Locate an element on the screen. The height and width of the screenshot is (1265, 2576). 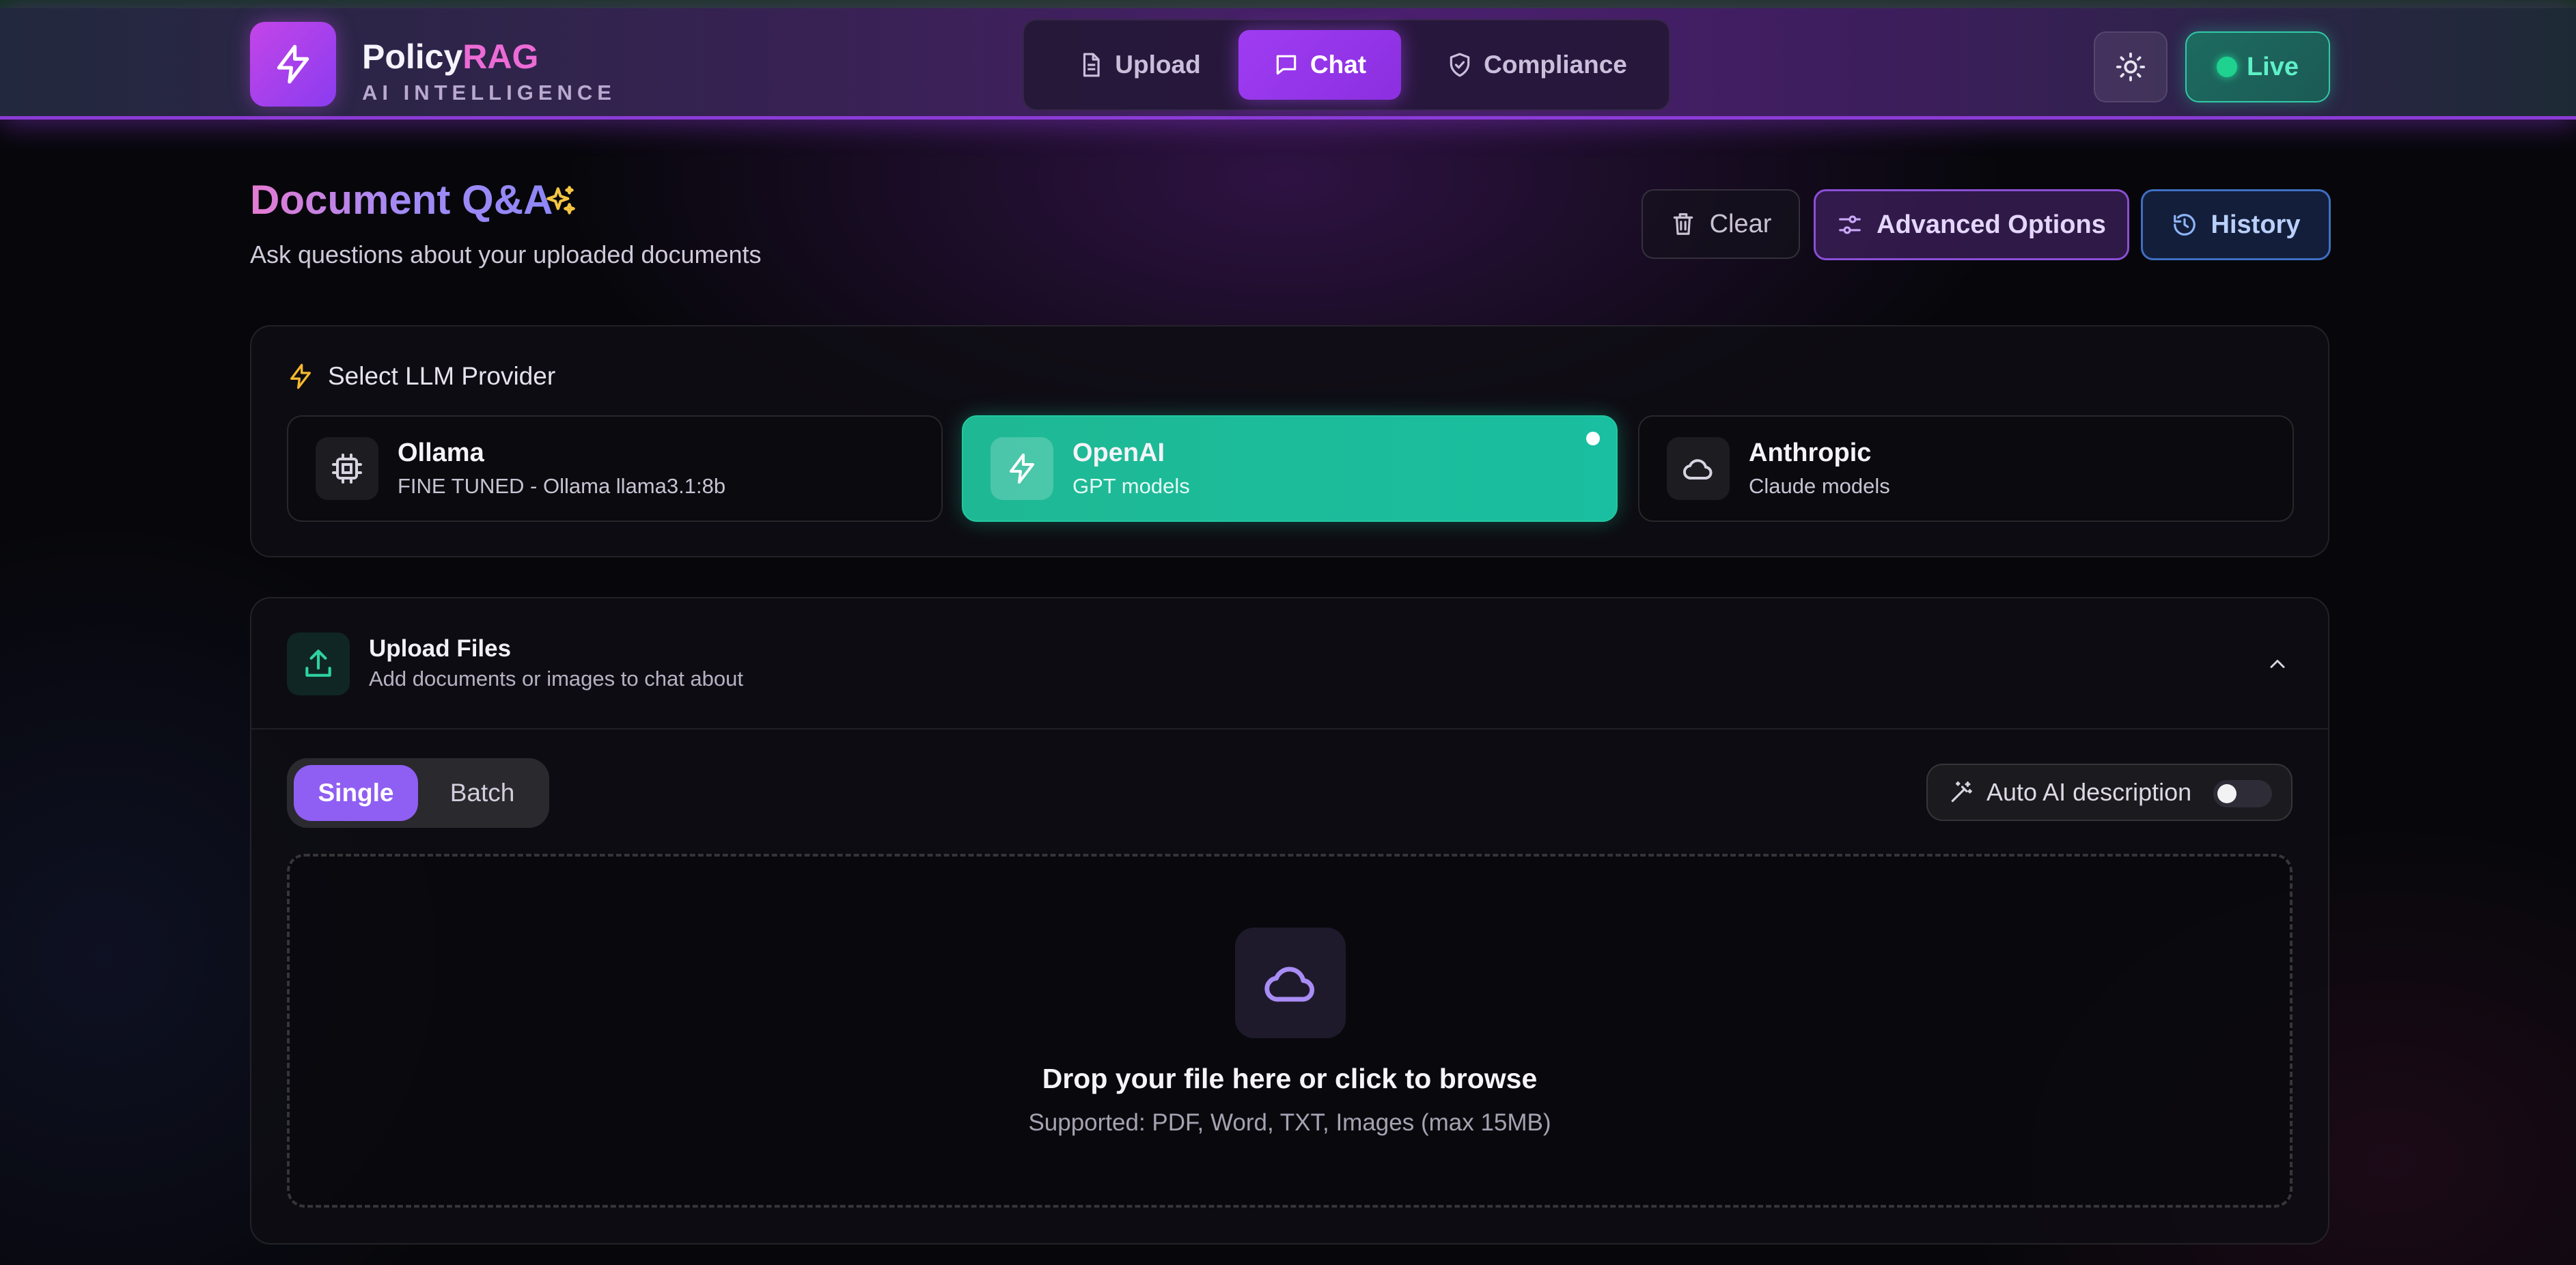
app-logo is located at coordinates (293, 64).